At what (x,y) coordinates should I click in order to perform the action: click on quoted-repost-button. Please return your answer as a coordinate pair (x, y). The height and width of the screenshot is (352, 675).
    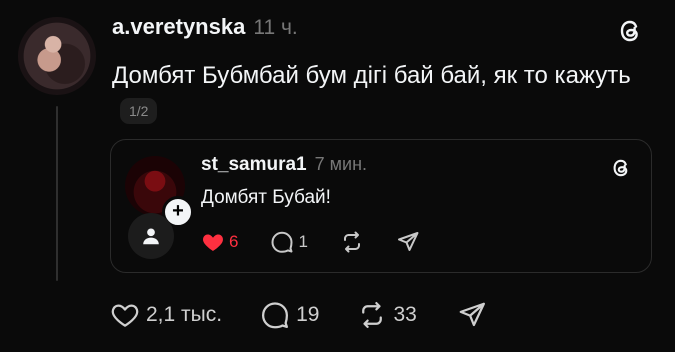
    Looking at the image, I should click on (352, 242).